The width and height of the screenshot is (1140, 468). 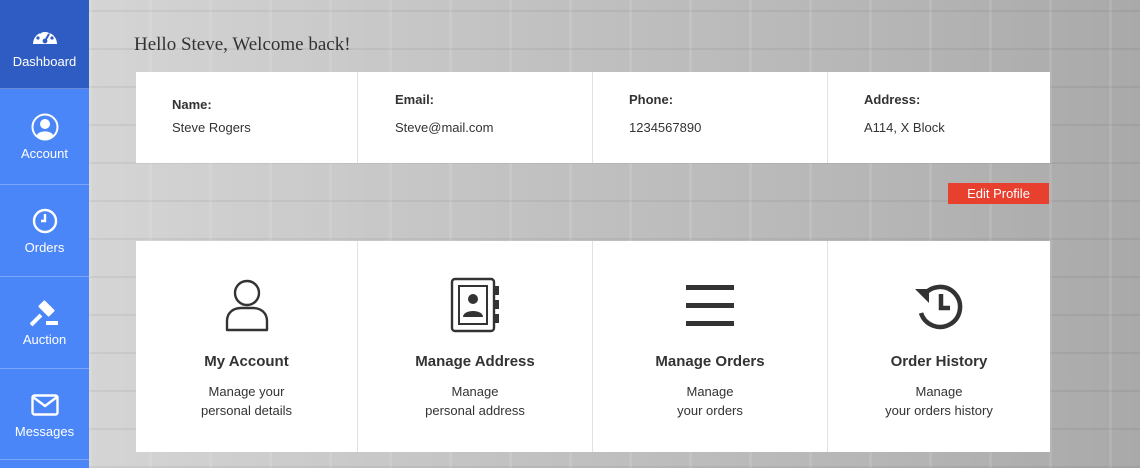 What do you see at coordinates (246, 361) in the screenshot?
I see `card-title: My Account` at bounding box center [246, 361].